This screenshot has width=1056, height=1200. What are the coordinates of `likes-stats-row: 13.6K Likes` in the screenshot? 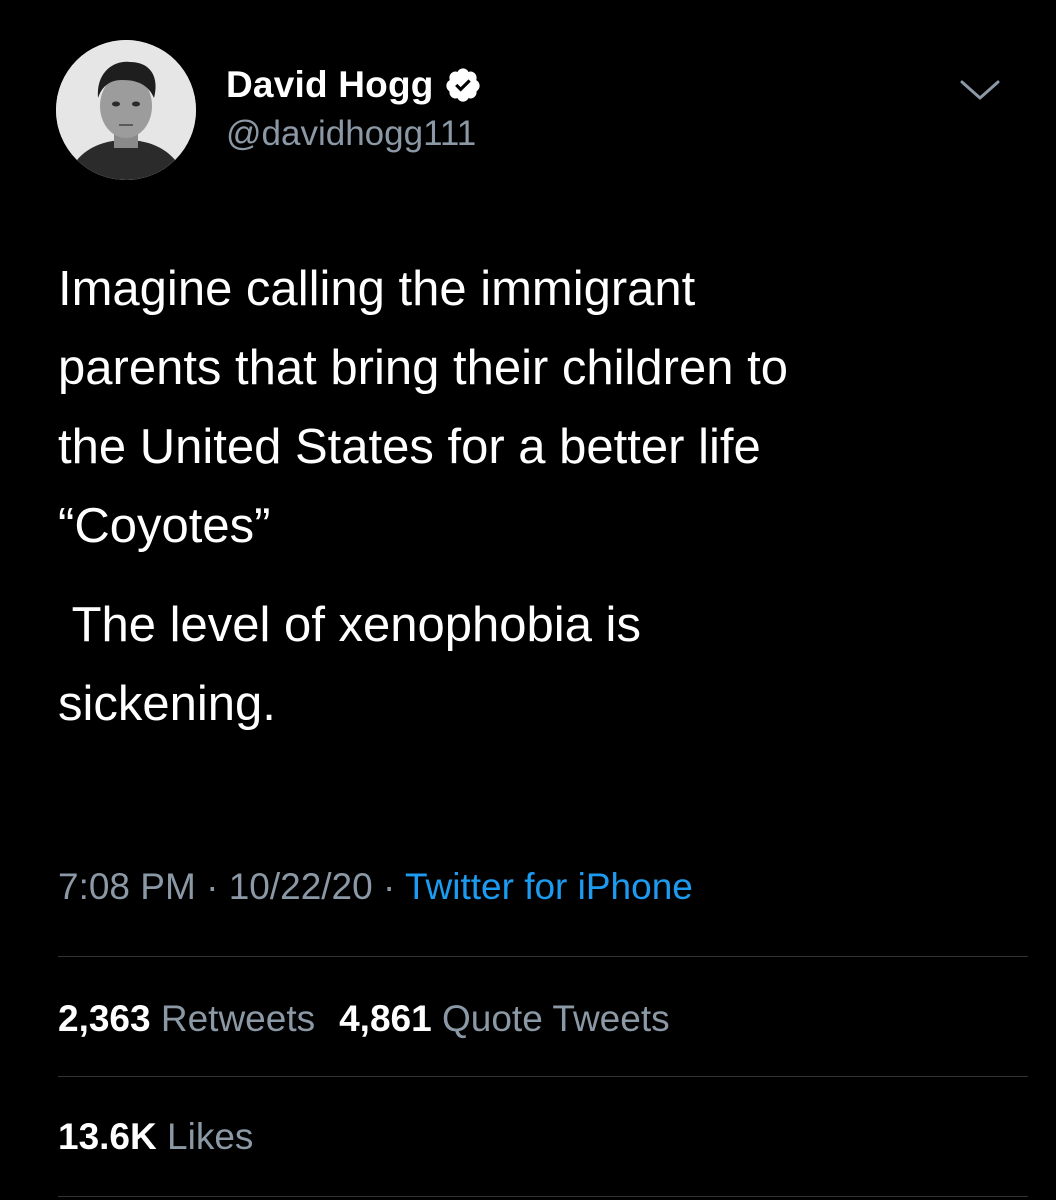 It's located at (167, 1137).